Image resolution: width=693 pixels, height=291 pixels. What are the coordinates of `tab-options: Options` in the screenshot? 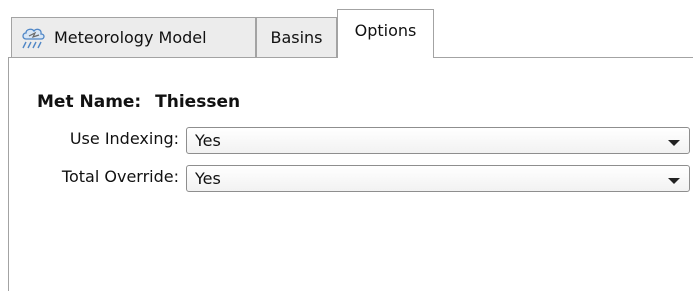 It's located at (385, 33).